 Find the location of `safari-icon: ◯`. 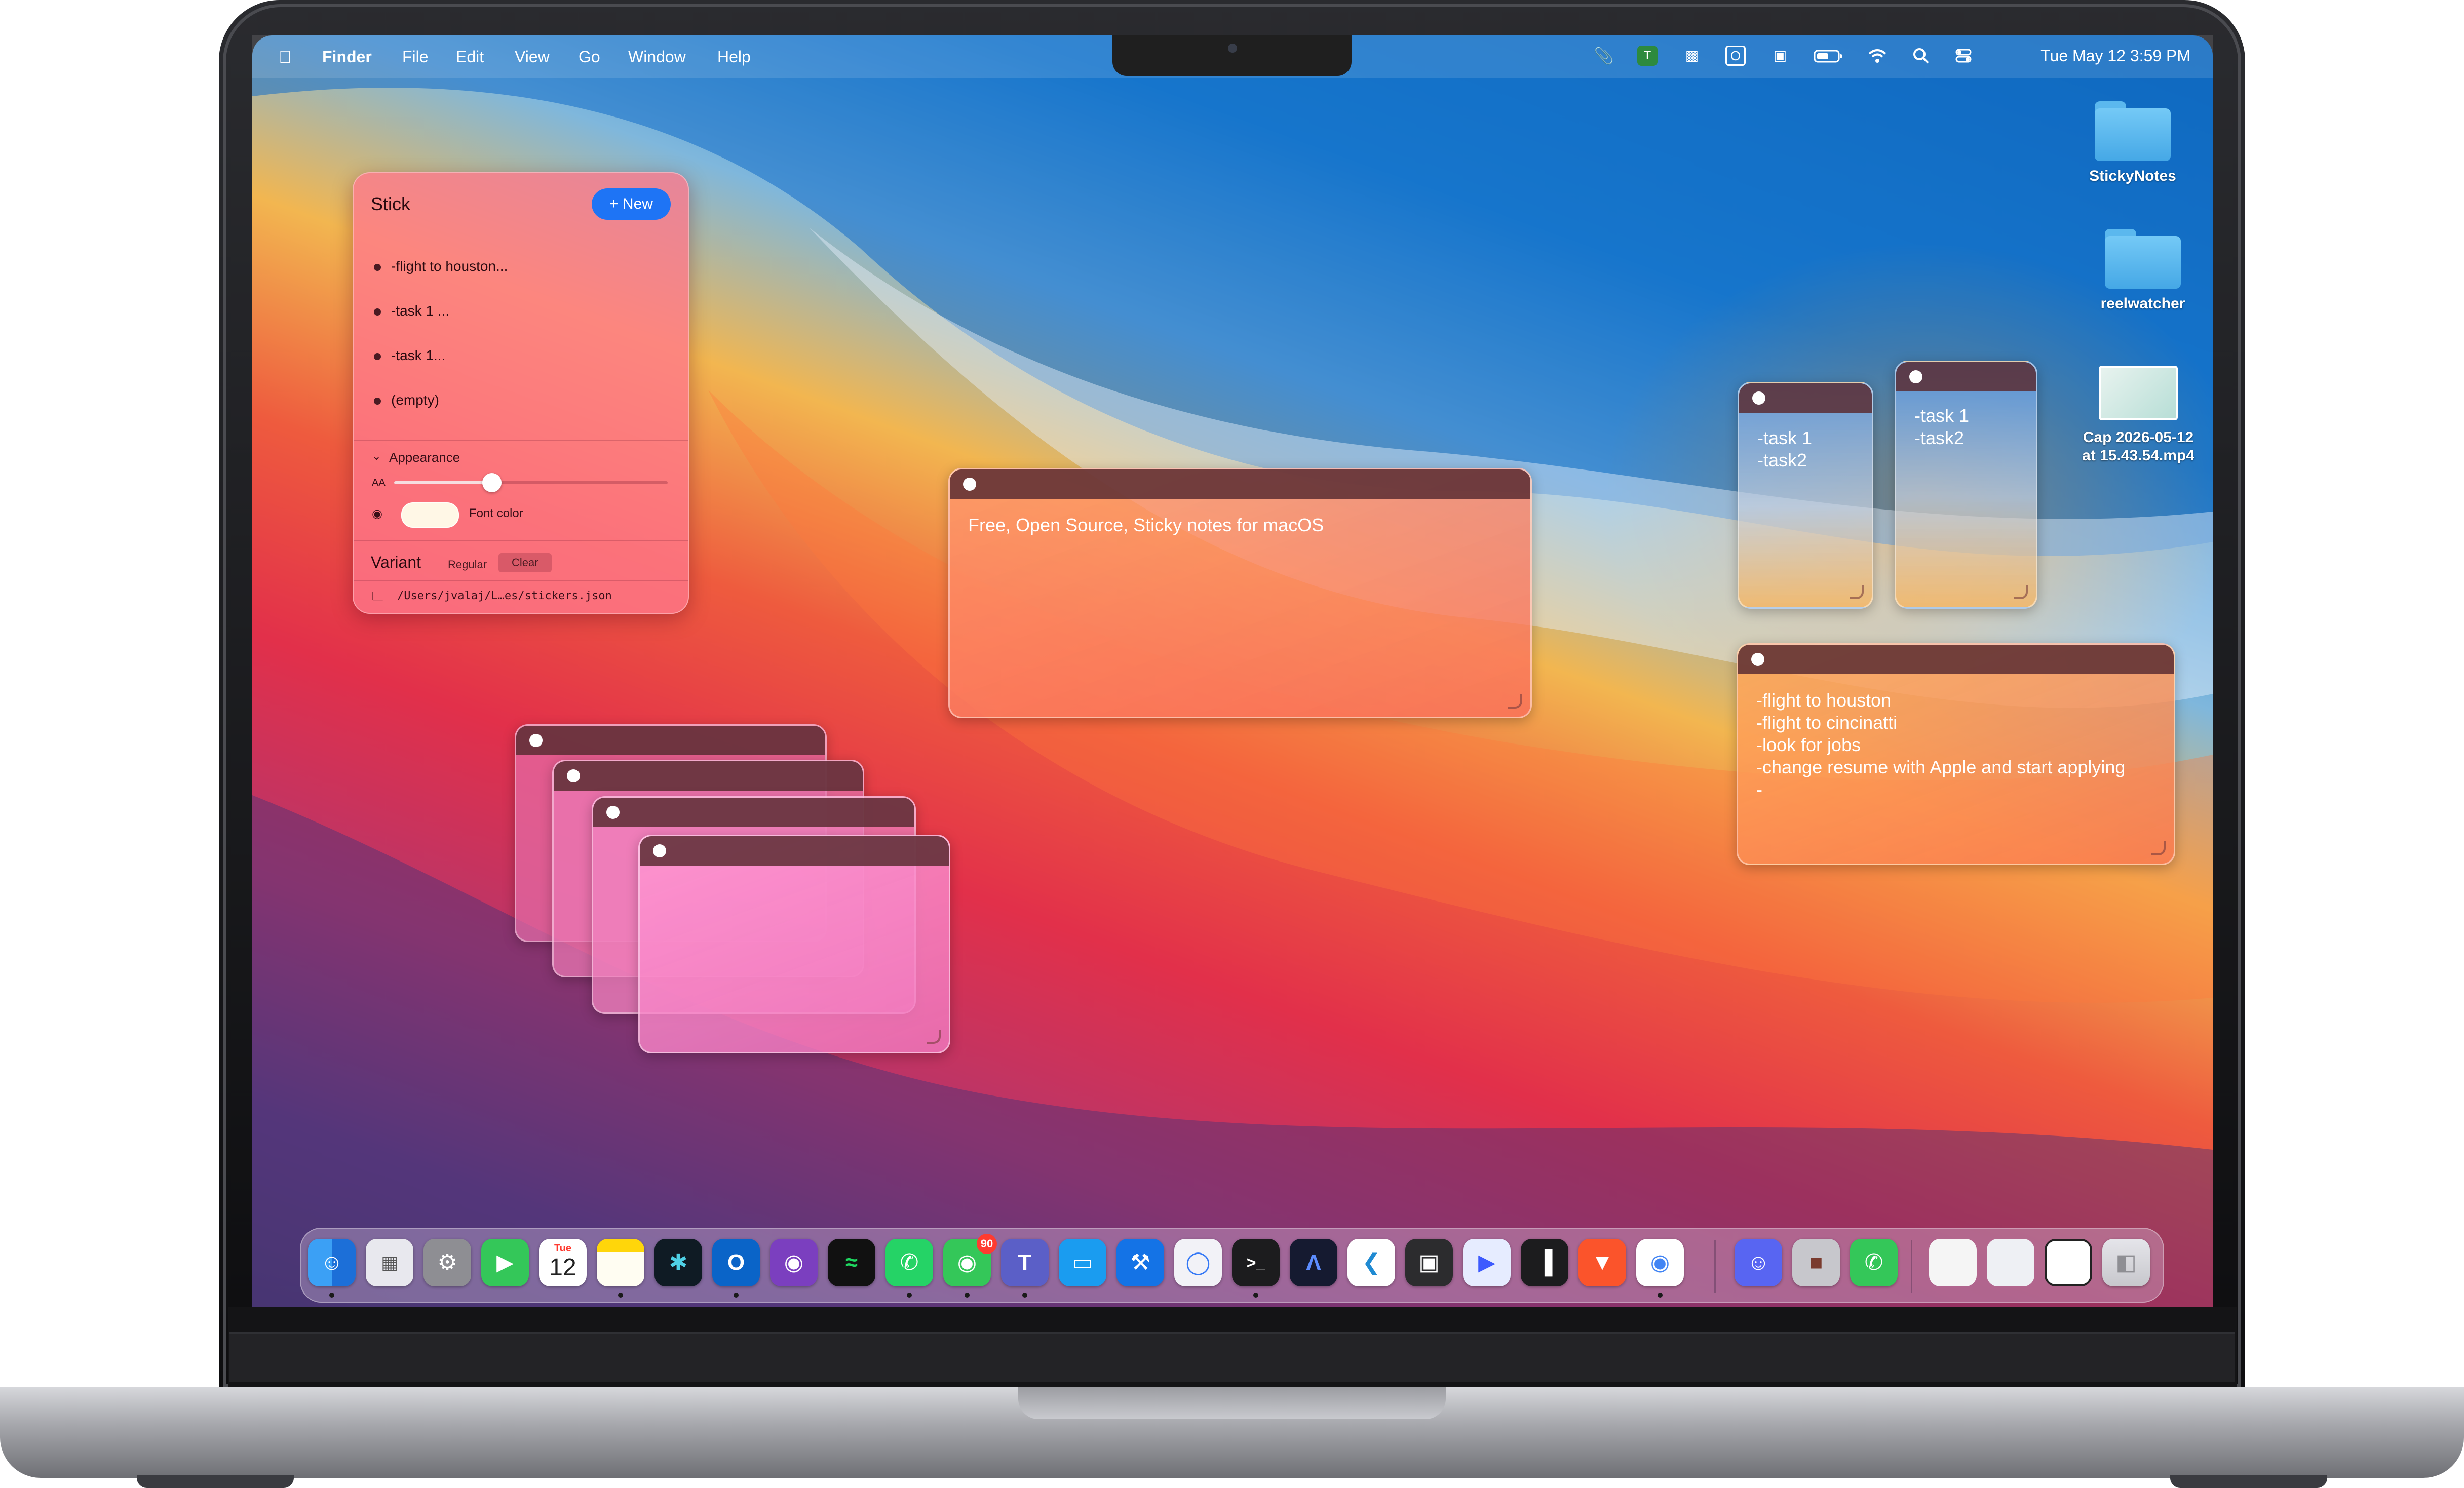

safari-icon: ◯ is located at coordinates (1198, 1262).